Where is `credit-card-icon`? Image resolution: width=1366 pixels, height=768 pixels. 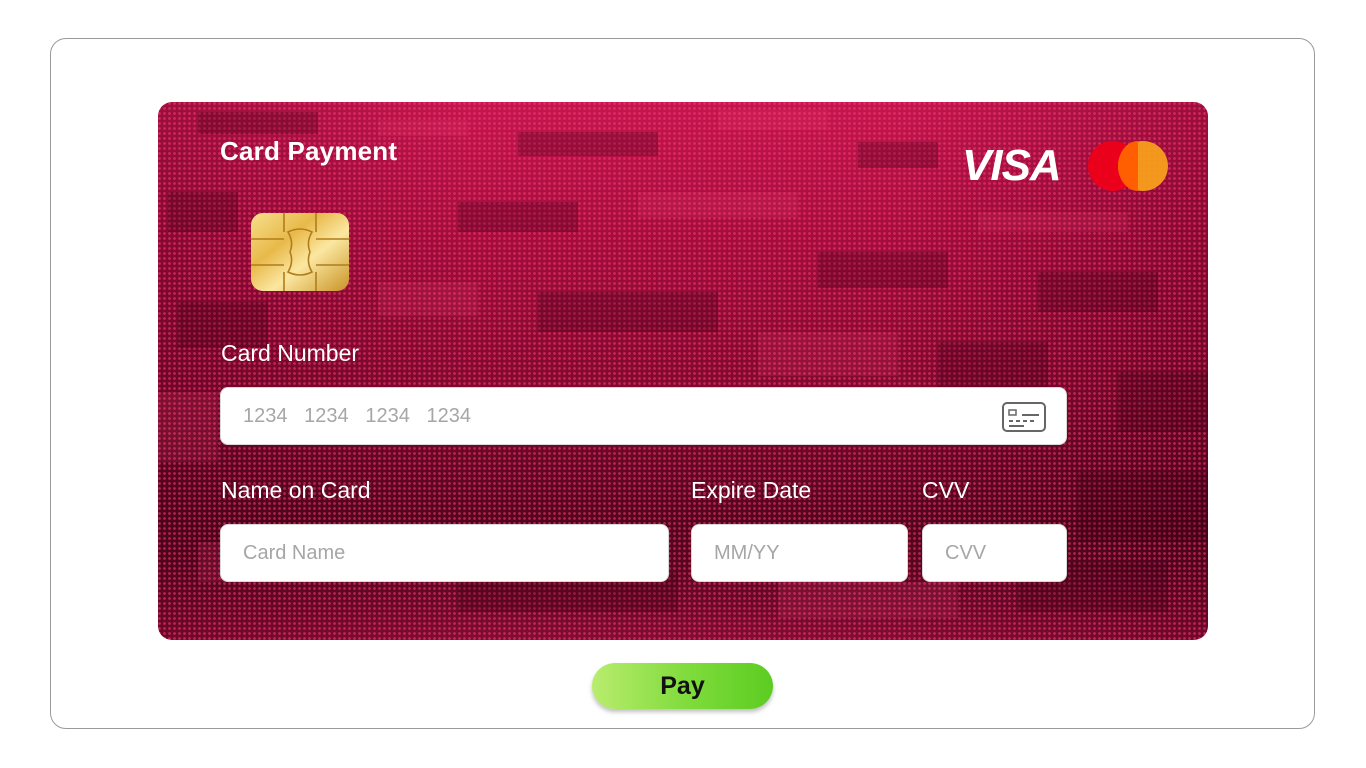
credit-card-icon is located at coordinates (1024, 417).